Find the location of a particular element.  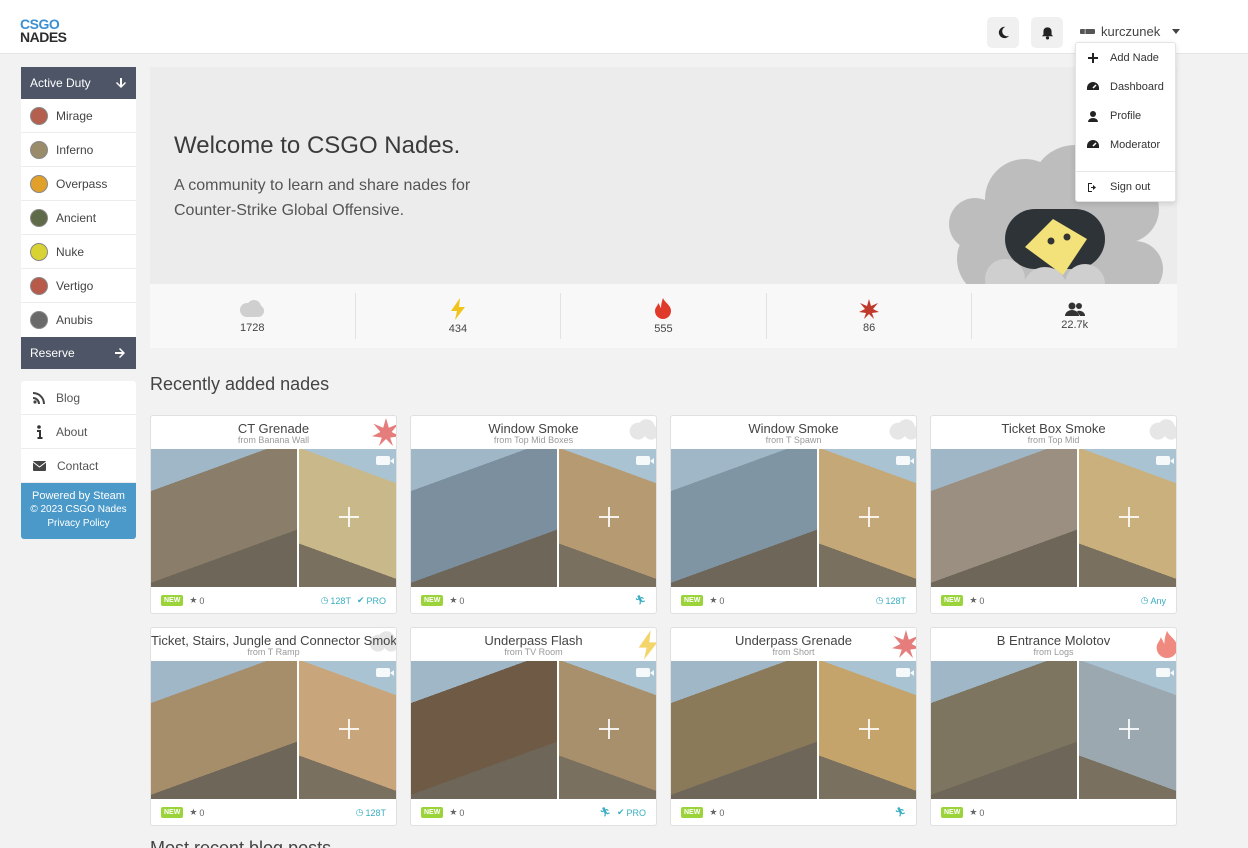

tick-icon: ◷ is located at coordinates (879, 600).